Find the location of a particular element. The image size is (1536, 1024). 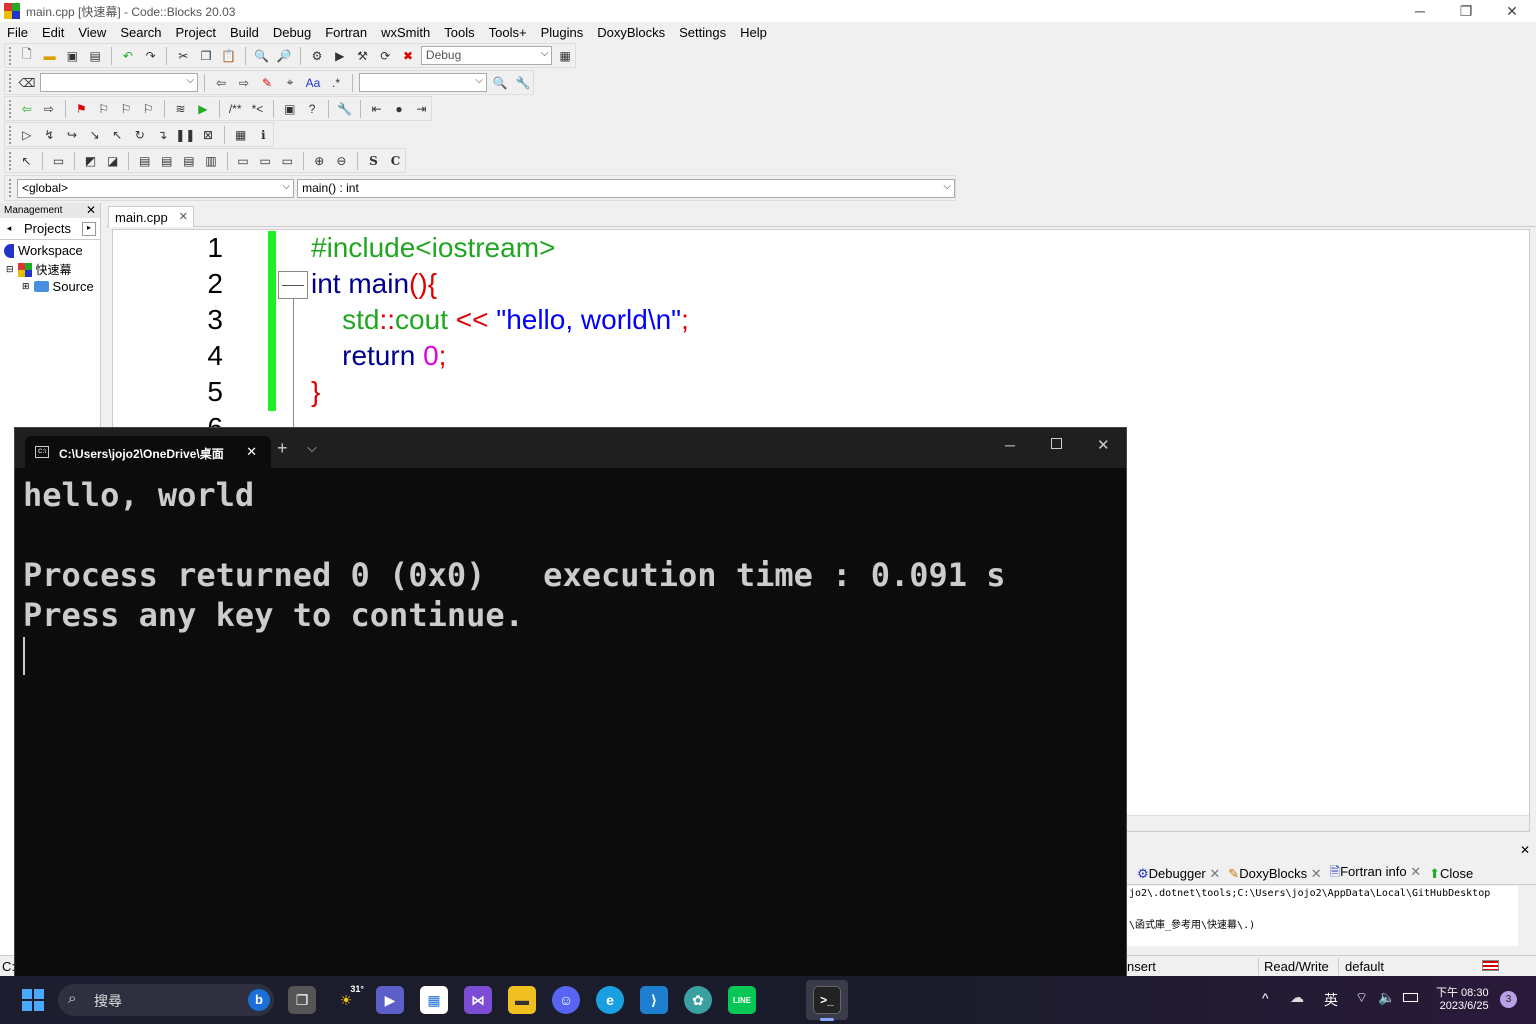

close-button: ✕ is located at coordinates (1103, 445).